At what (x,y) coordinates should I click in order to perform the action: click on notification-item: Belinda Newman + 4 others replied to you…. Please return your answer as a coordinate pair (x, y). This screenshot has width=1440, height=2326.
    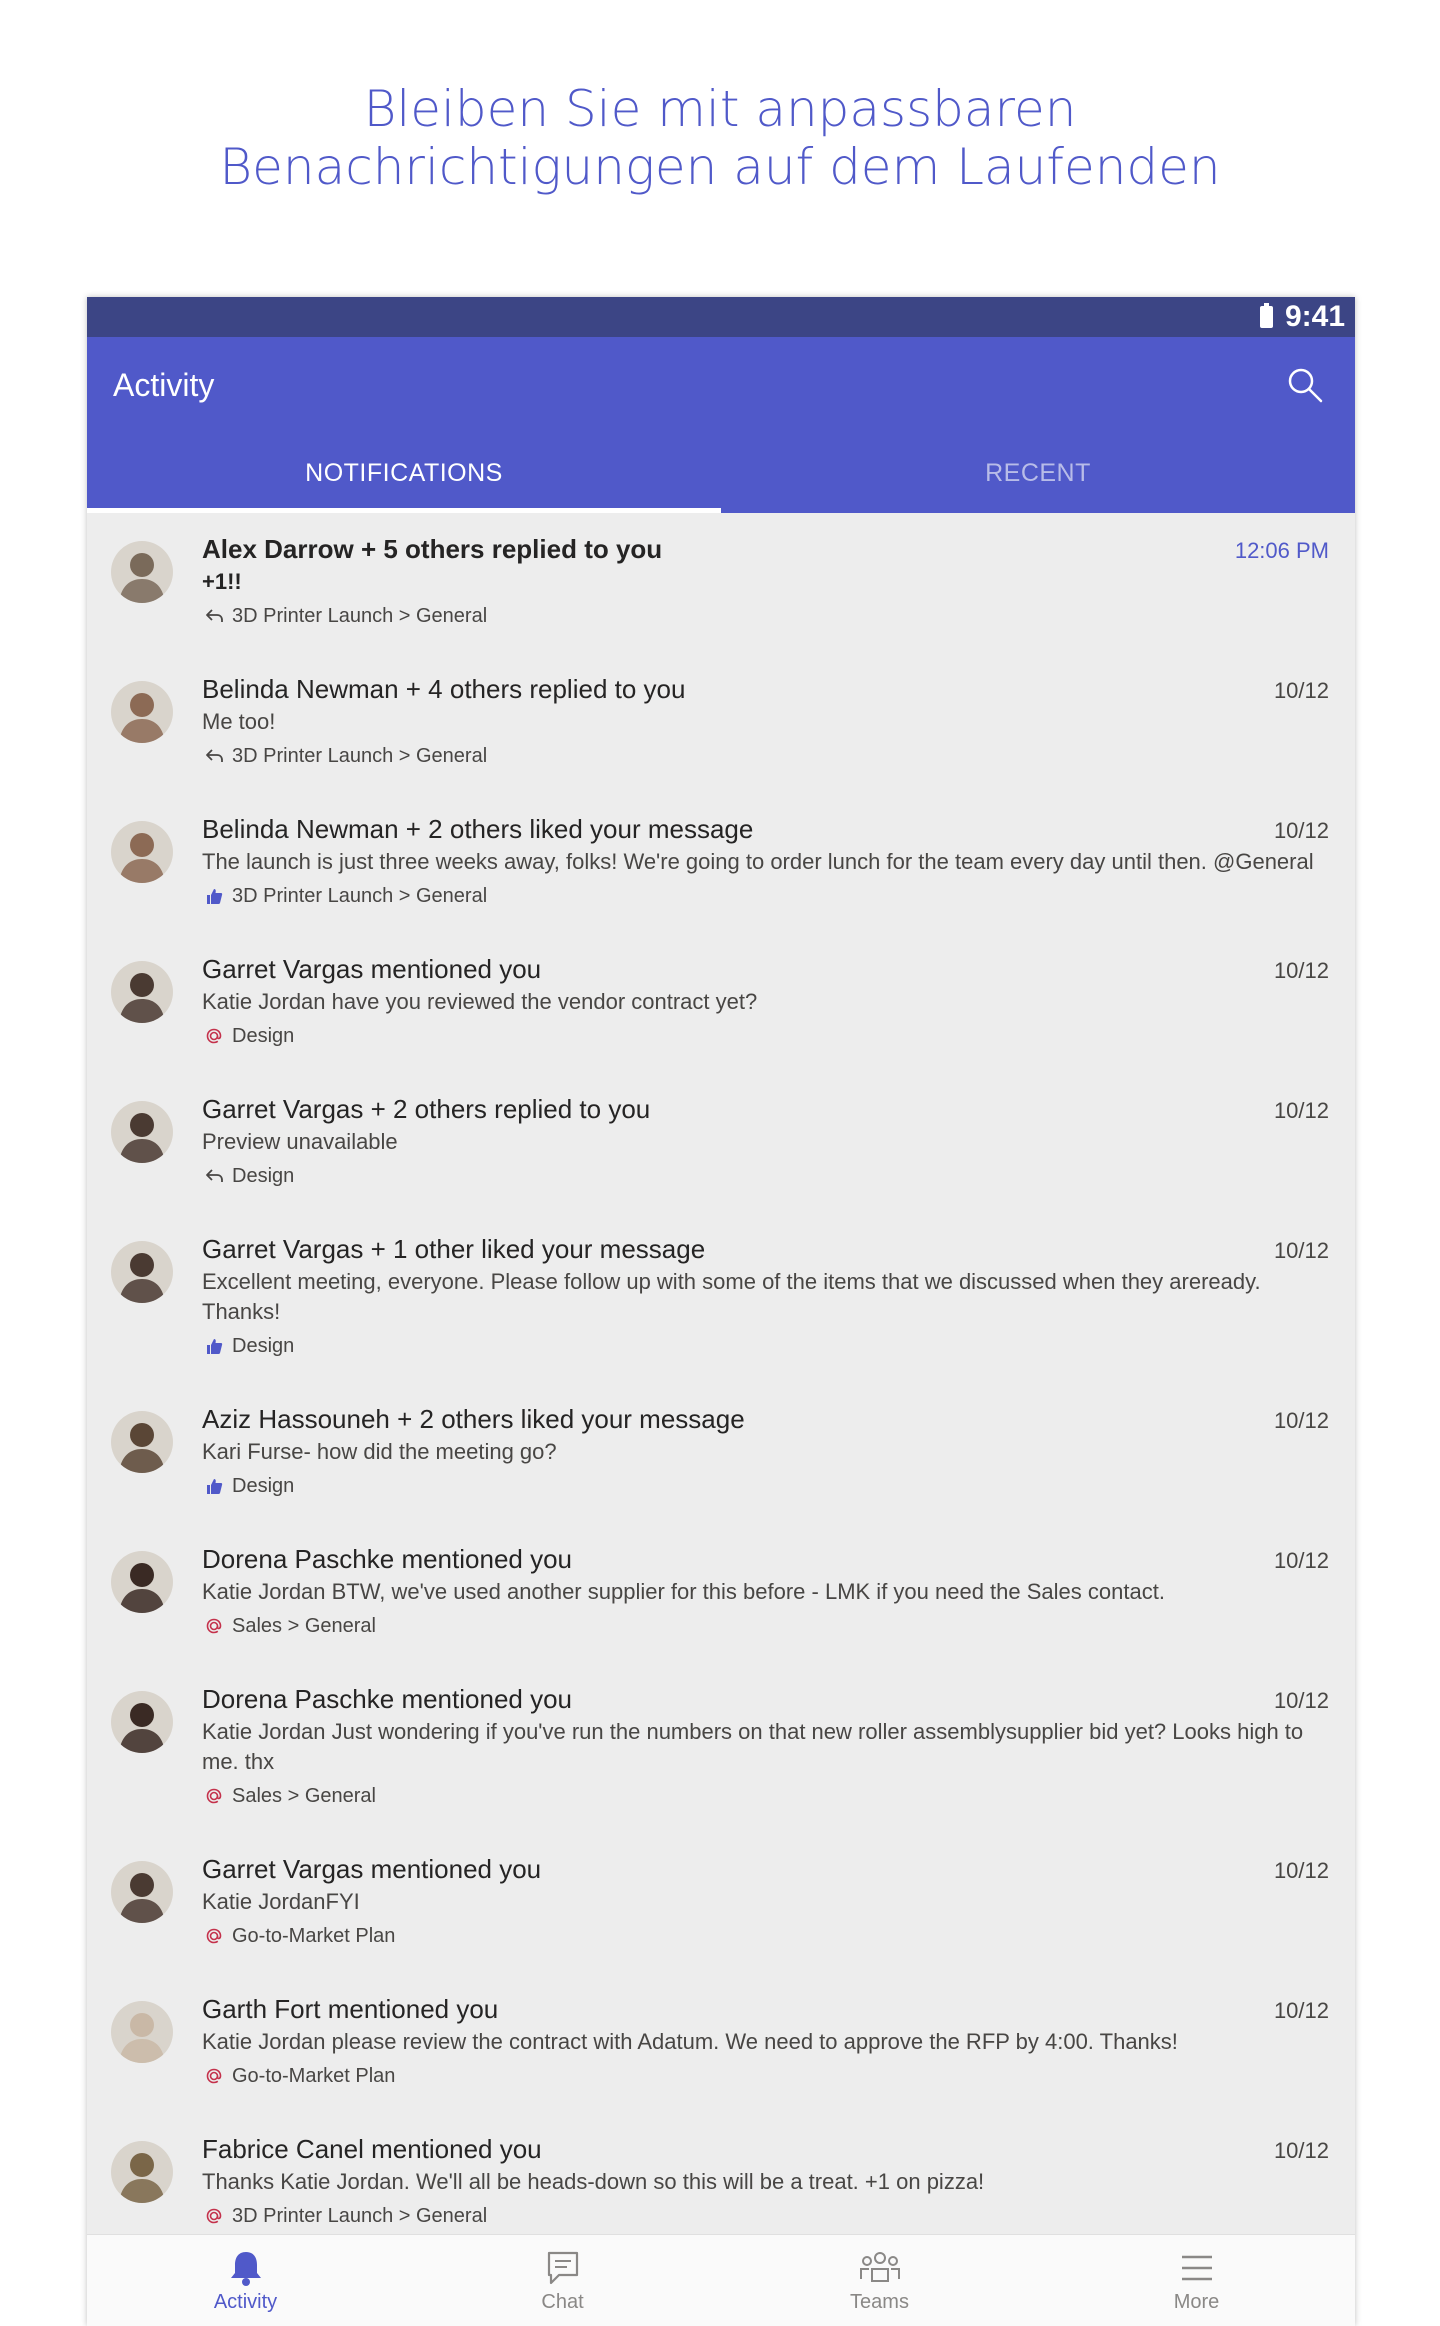
    Looking at the image, I should click on (721, 723).